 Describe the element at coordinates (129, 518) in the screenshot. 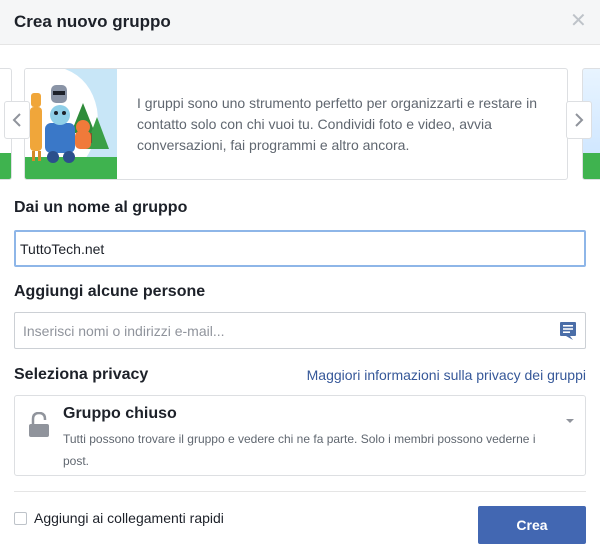

I see `shortcut-label: Aggiungi ai collegamenti rapidi` at that location.